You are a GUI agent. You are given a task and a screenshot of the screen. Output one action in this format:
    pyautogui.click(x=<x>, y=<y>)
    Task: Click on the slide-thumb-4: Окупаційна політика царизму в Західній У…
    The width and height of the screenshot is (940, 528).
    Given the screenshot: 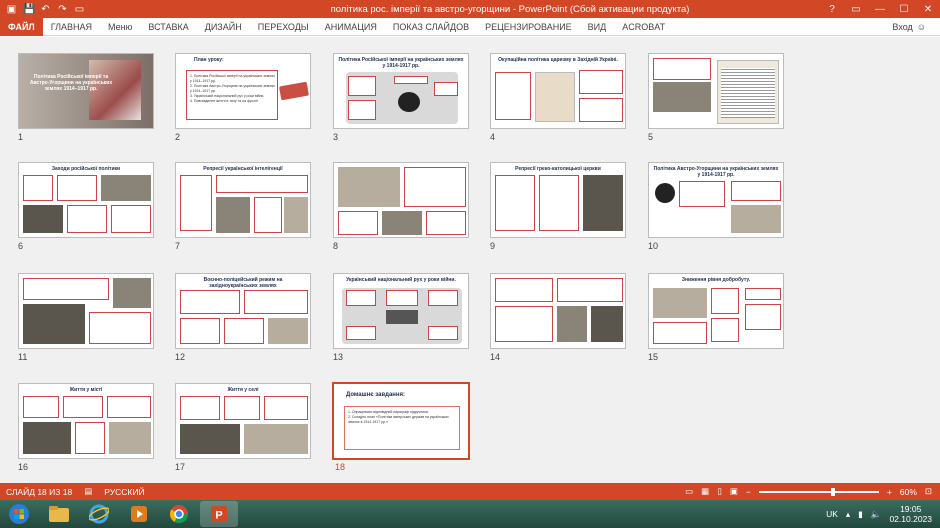 What is the action you would take?
    pyautogui.click(x=558, y=91)
    